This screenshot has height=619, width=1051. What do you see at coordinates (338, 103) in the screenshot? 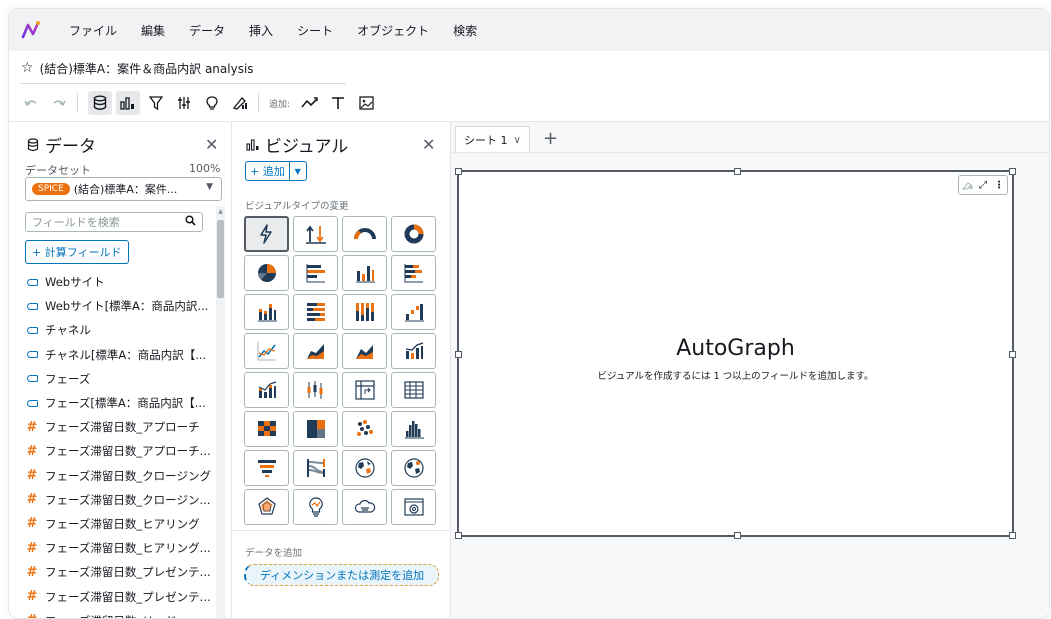
I see `add-text-icon` at bounding box center [338, 103].